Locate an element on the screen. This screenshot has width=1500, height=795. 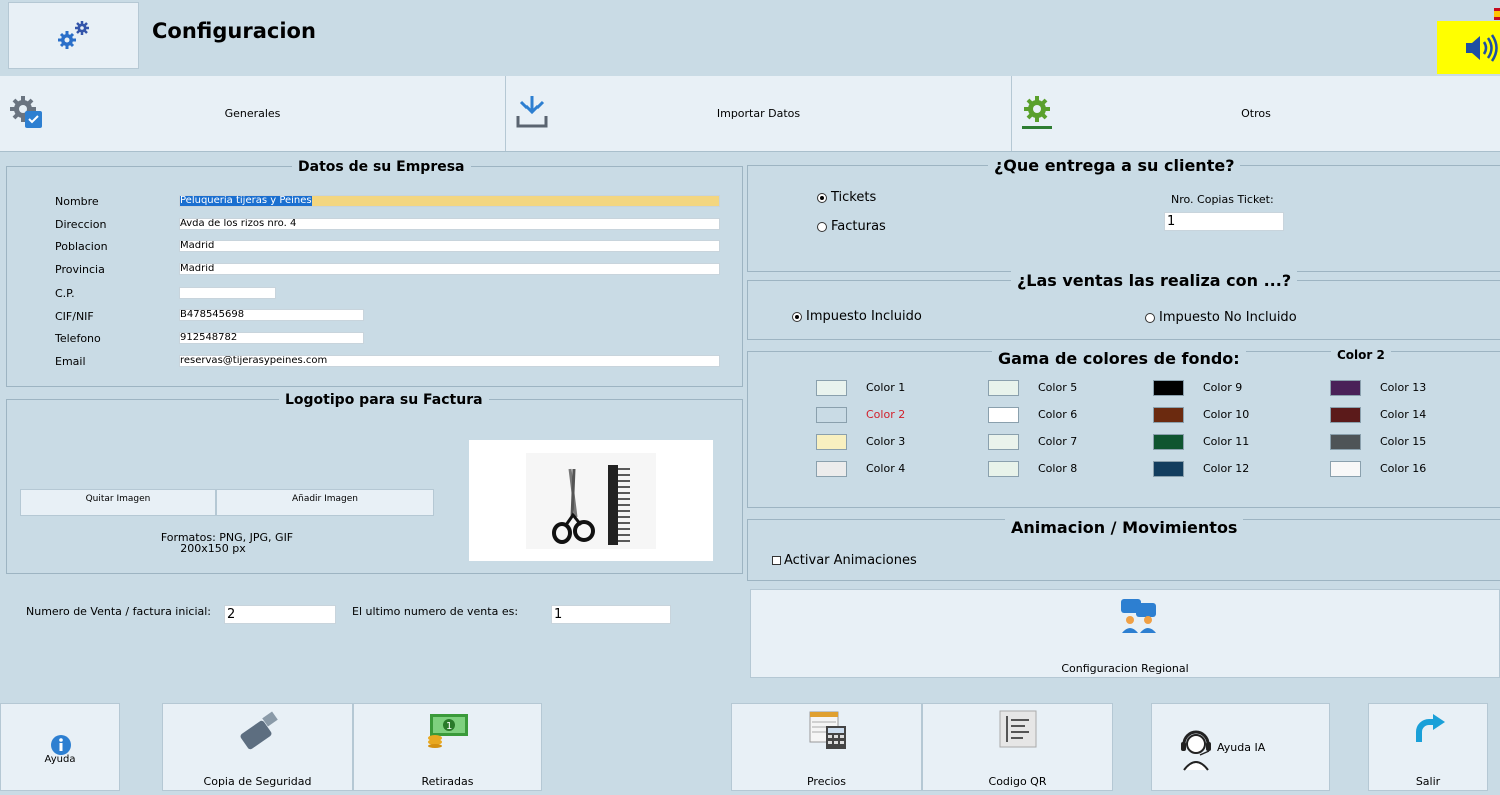
tab-generales: Generales is located at coordinates (253, 113).